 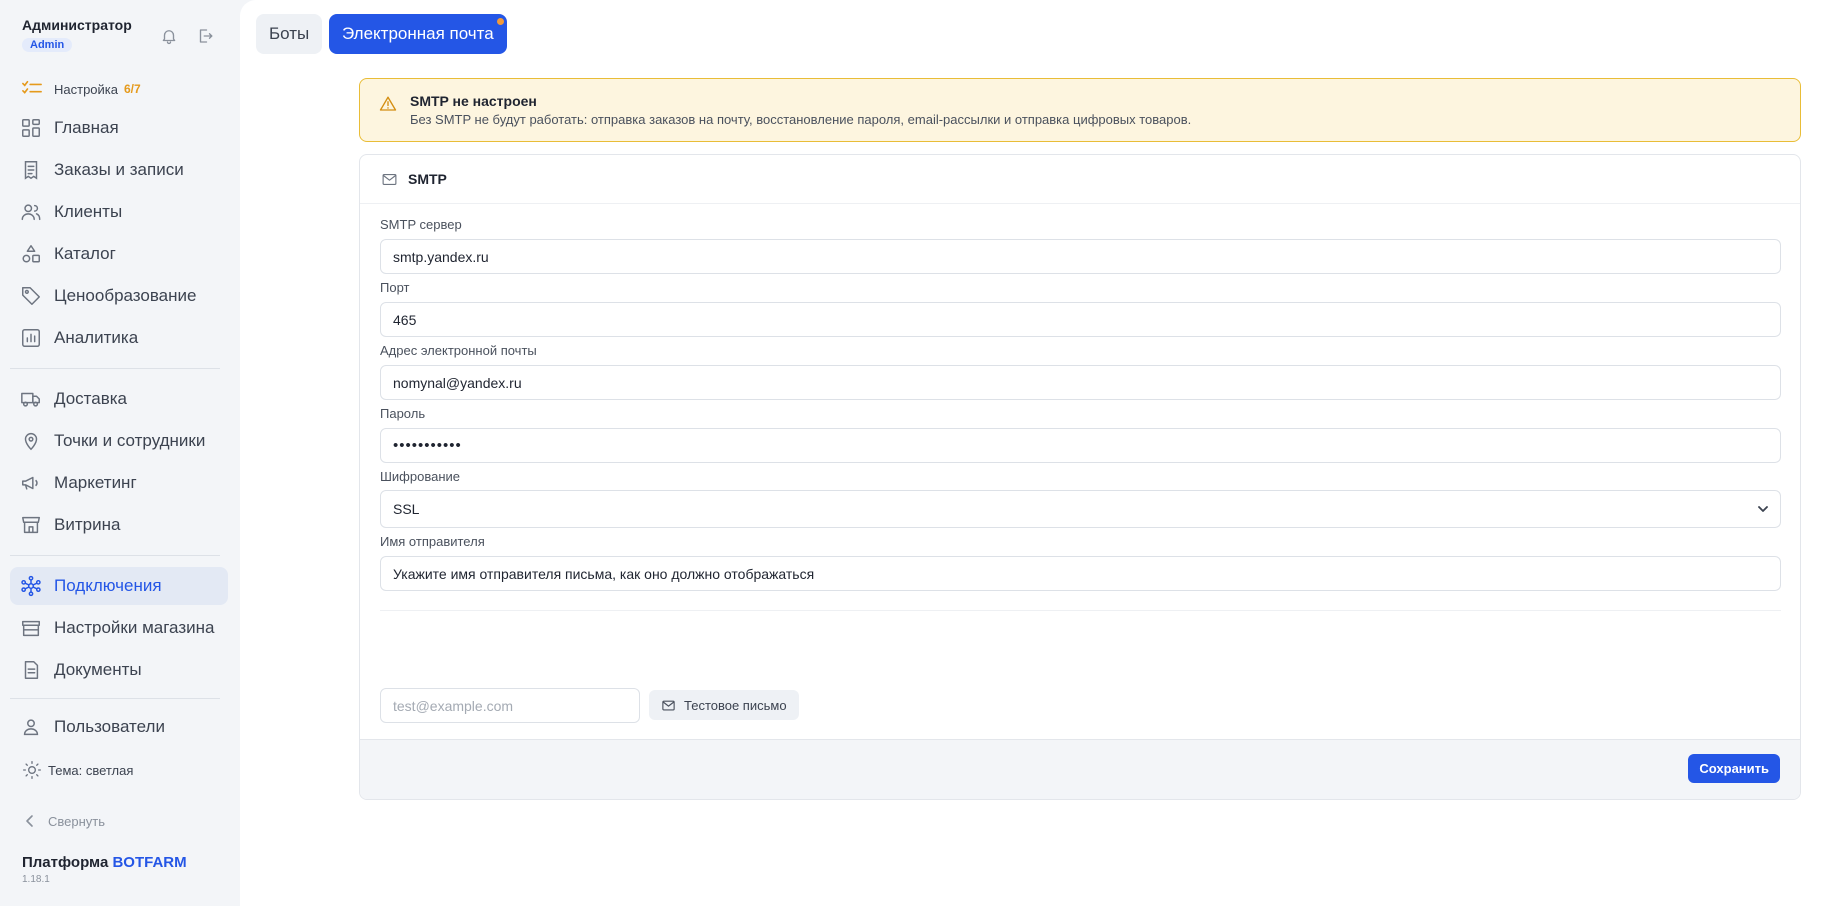 I want to click on email-input: nomynal@yandex.ru, so click(x=1080, y=382).